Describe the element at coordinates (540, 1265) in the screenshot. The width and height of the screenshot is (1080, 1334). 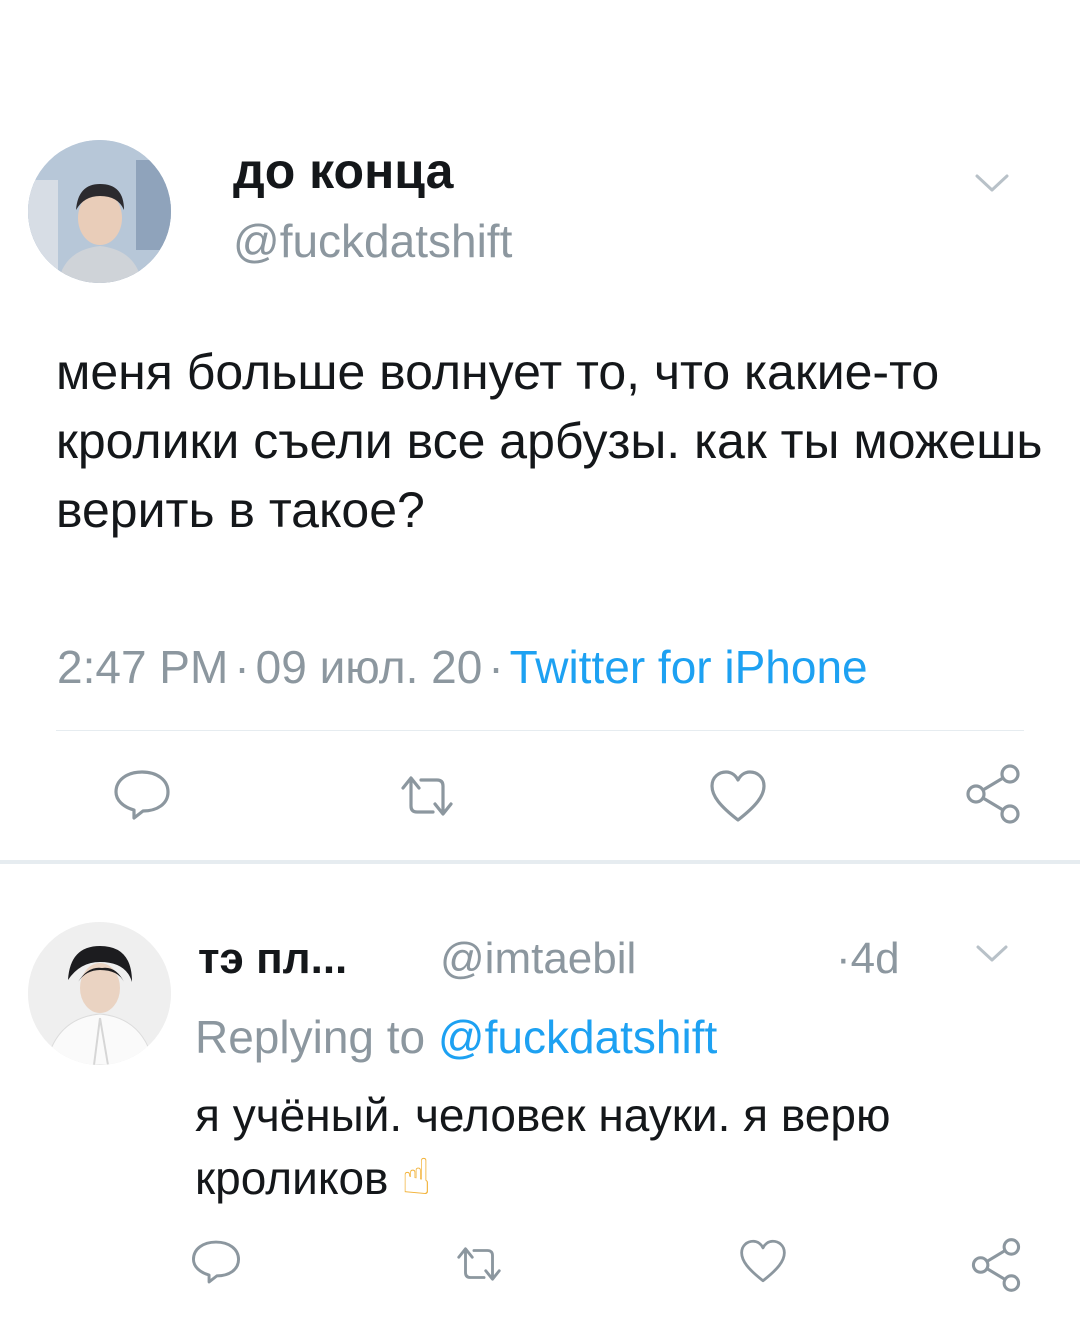
I see `reply-actions` at that location.